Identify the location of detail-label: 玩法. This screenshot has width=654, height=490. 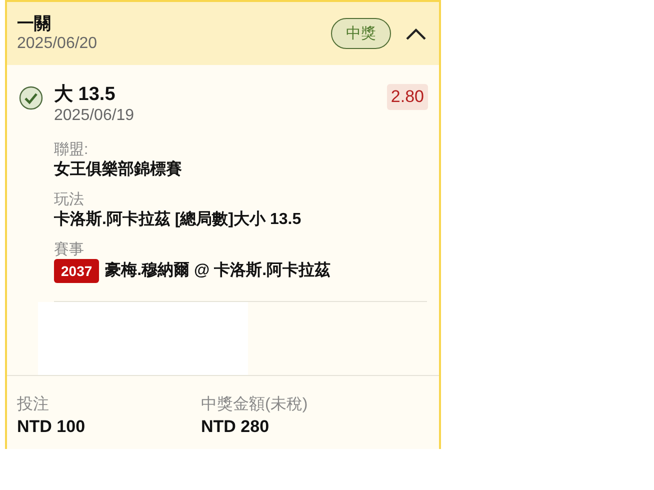
(69, 199).